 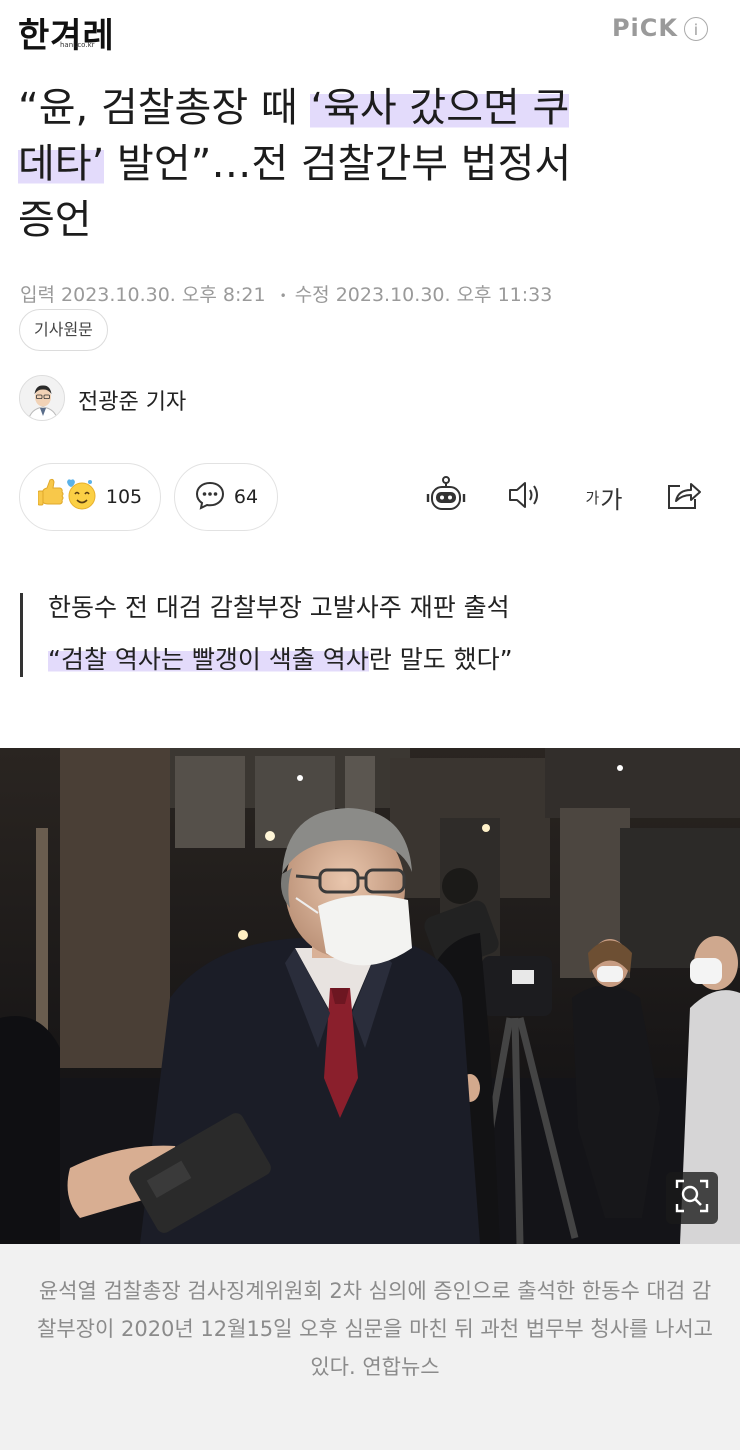 I want to click on logo-domain: hani.co.kr, so click(x=77, y=45).